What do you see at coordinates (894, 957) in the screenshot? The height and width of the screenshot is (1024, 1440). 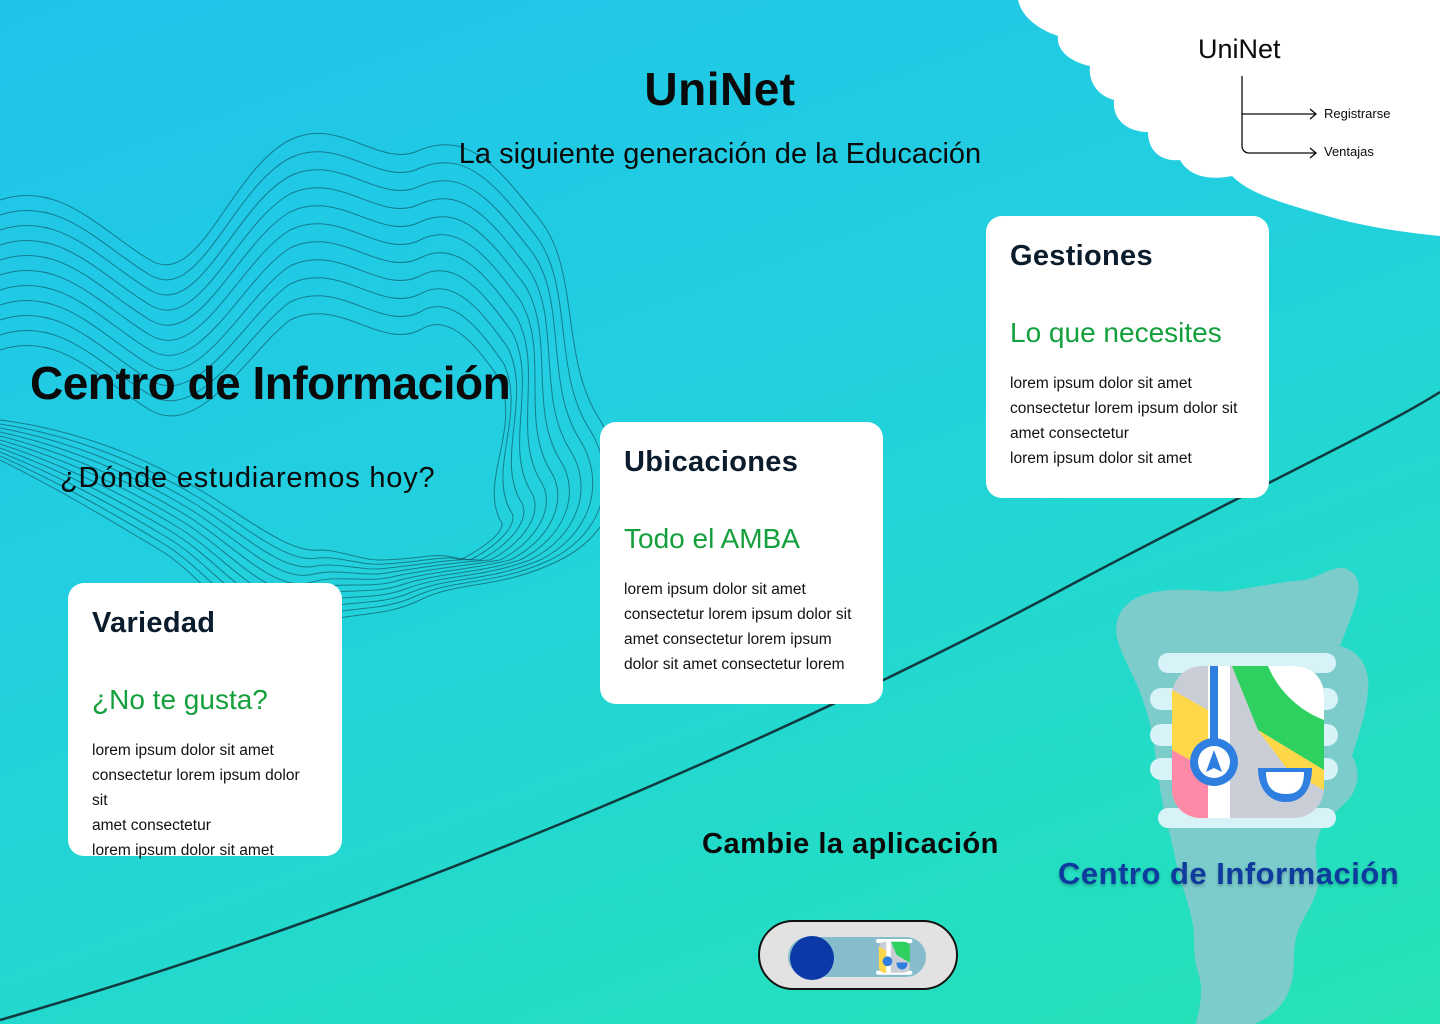 I see `toggle-app-icon` at bounding box center [894, 957].